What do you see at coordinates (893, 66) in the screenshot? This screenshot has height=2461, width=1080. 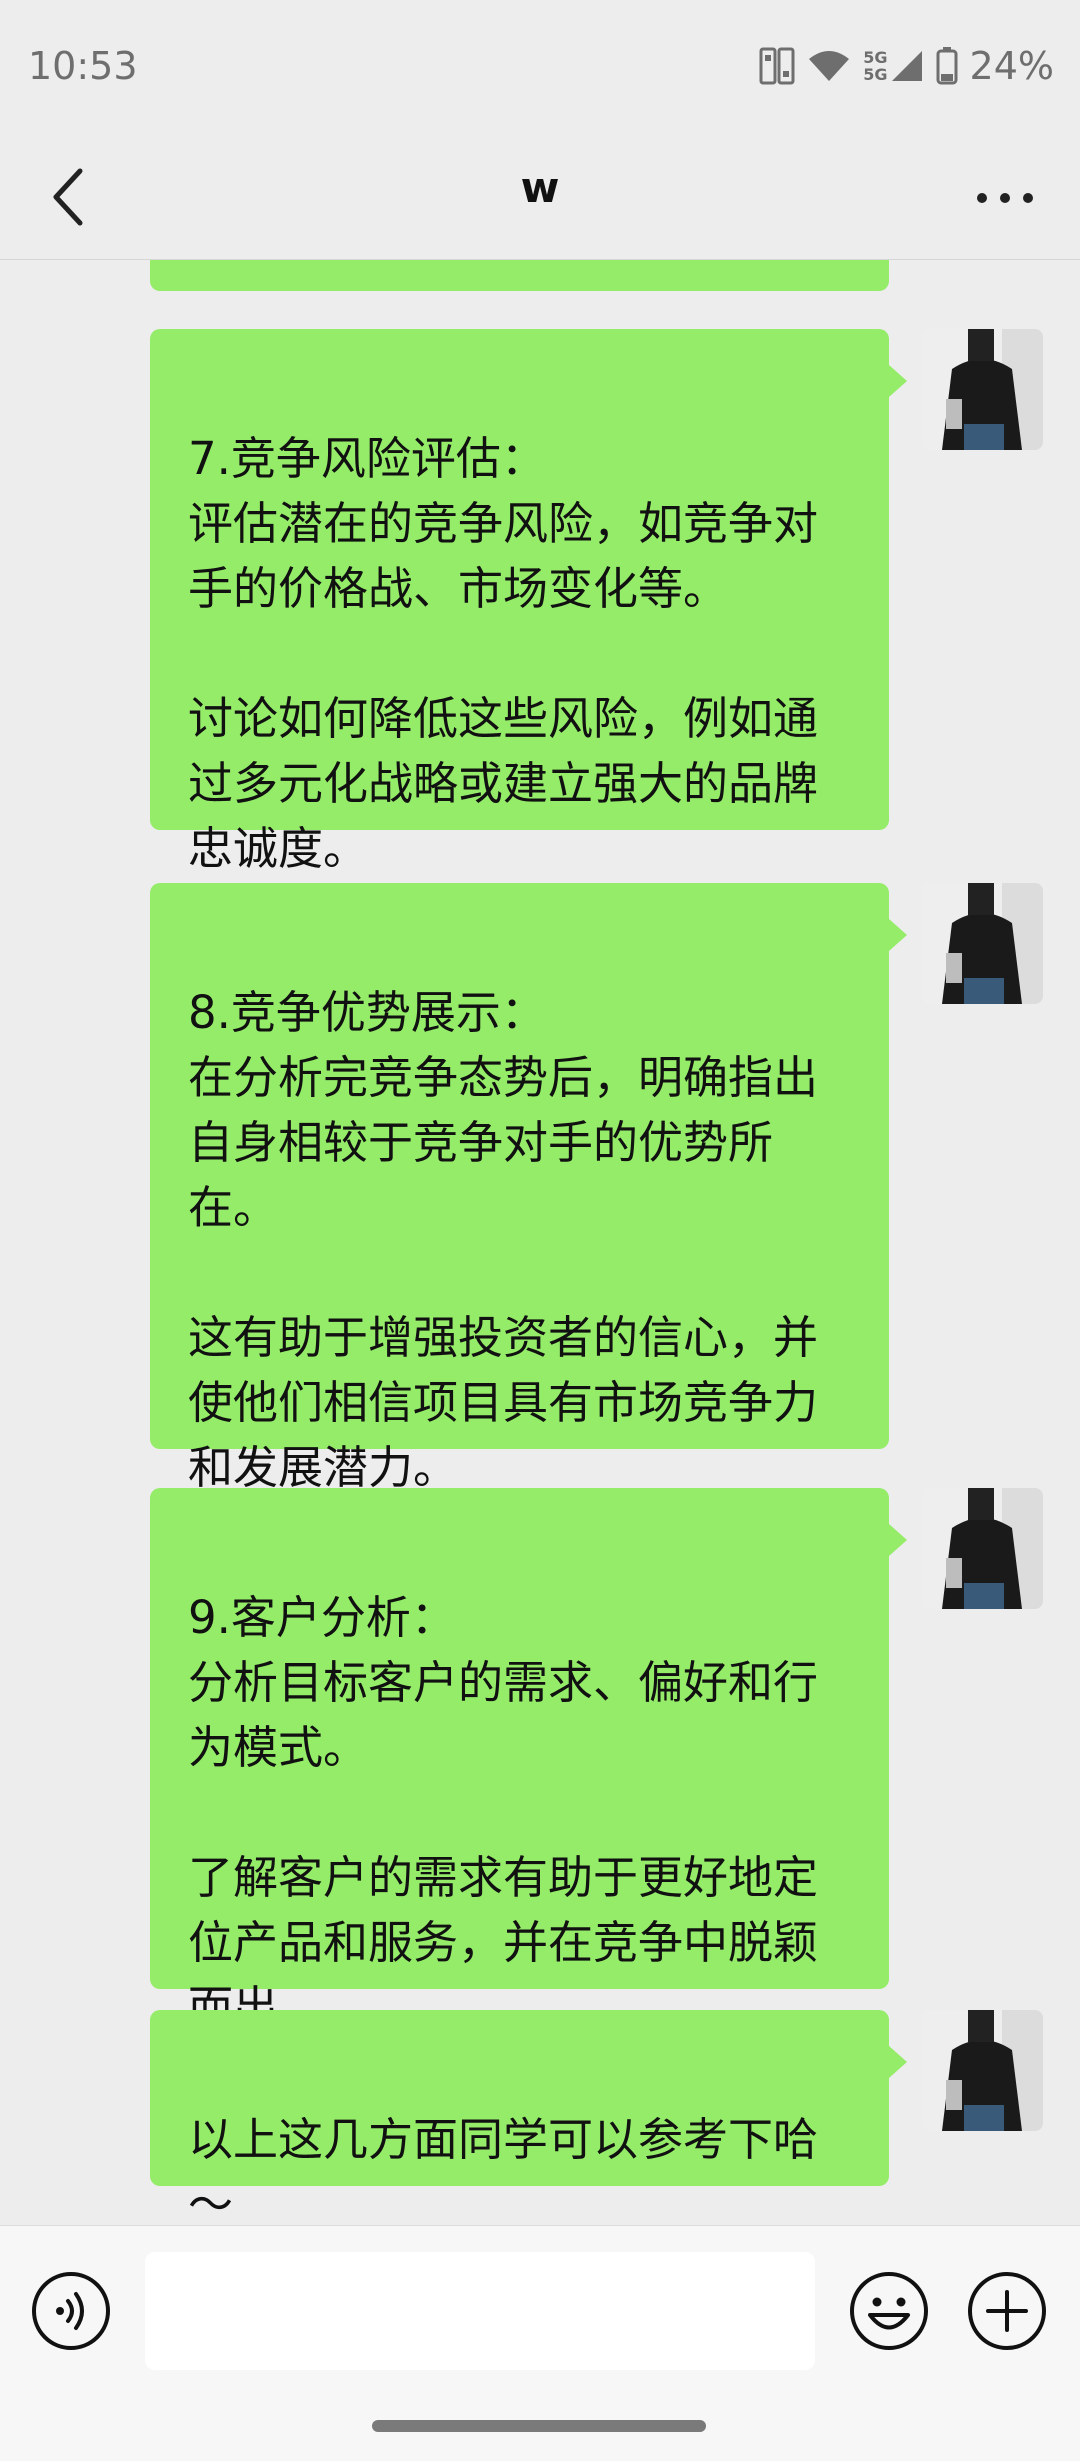 I see `cellular-icon: 5G 5G` at bounding box center [893, 66].